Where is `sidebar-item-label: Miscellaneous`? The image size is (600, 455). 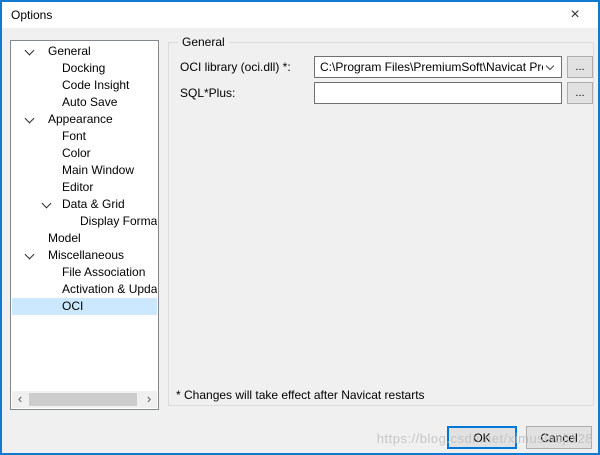 sidebar-item-label: Miscellaneous is located at coordinates (86, 255).